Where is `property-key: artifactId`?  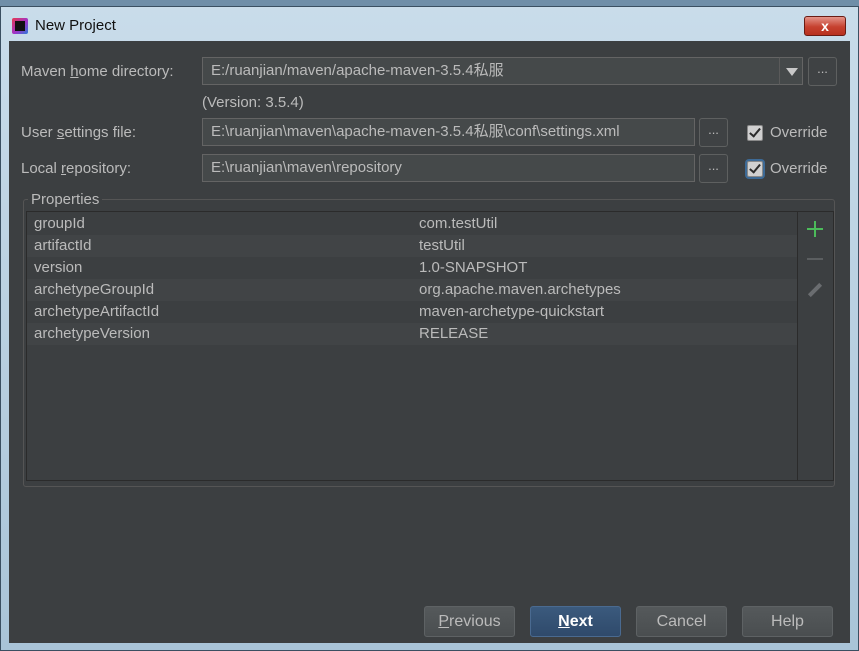 property-key: artifactId is located at coordinates (63, 245).